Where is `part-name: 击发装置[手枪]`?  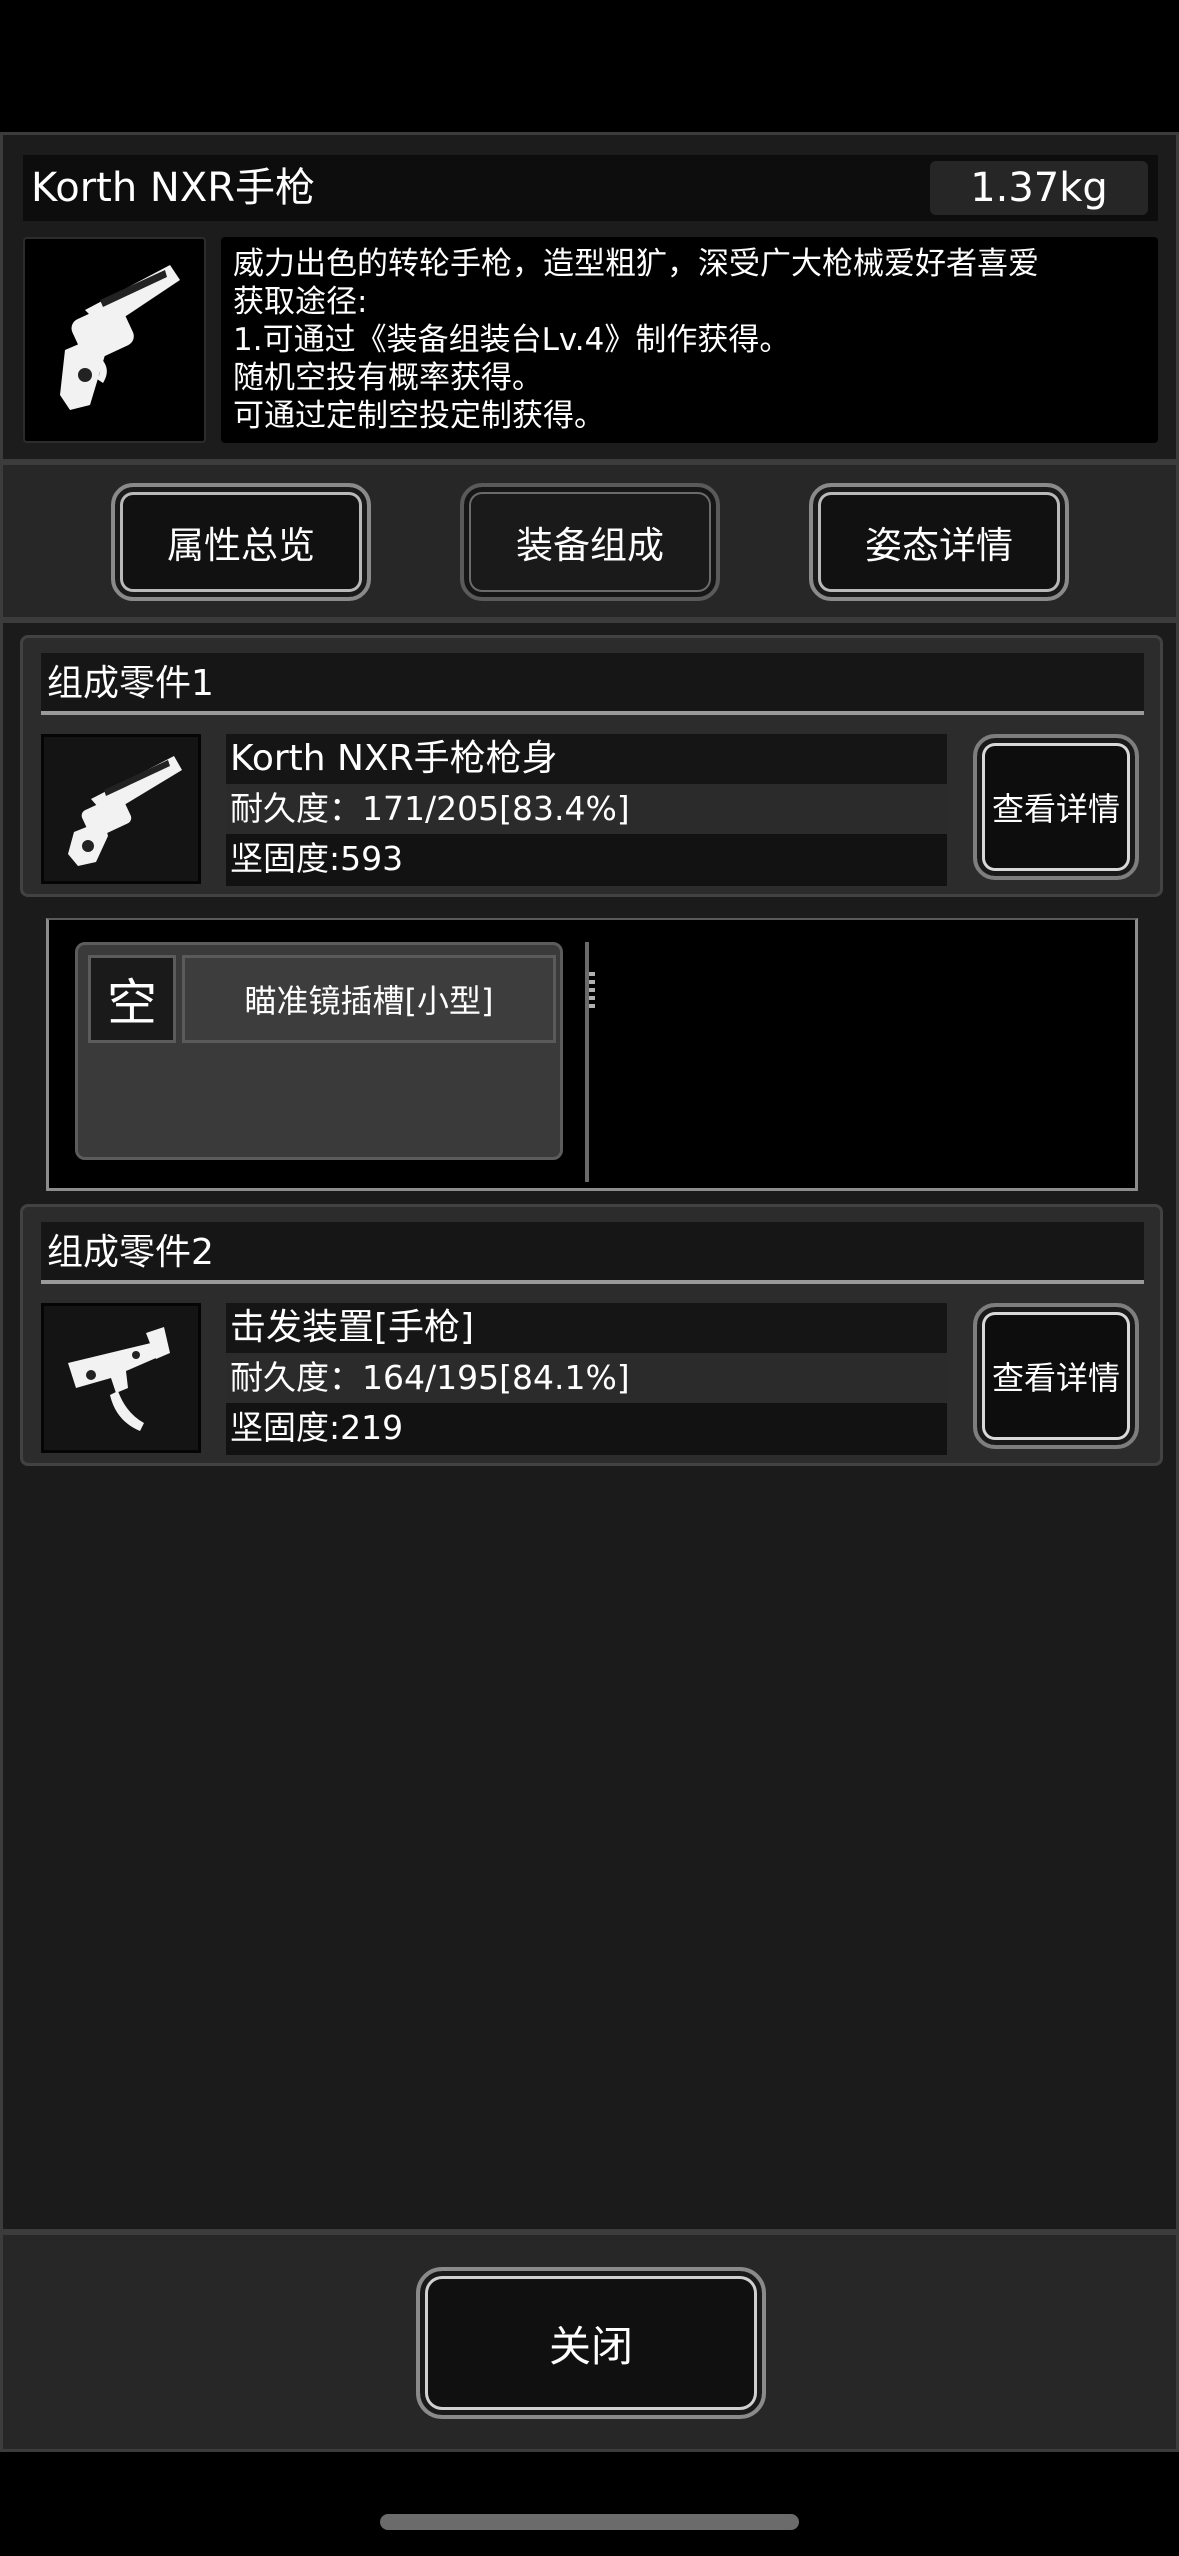 part-name: 击发装置[手枪] is located at coordinates (586, 1328).